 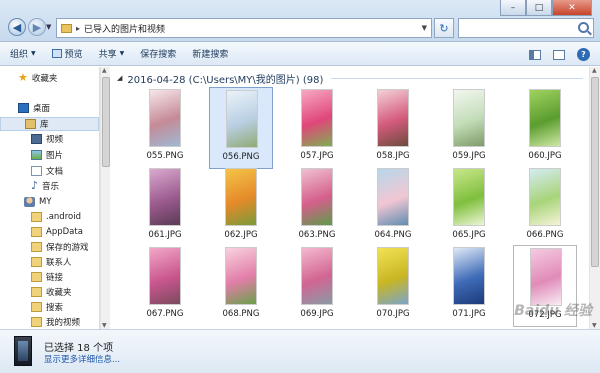 What do you see at coordinates (535, 54) in the screenshot?
I see `change-view-icon` at bounding box center [535, 54].